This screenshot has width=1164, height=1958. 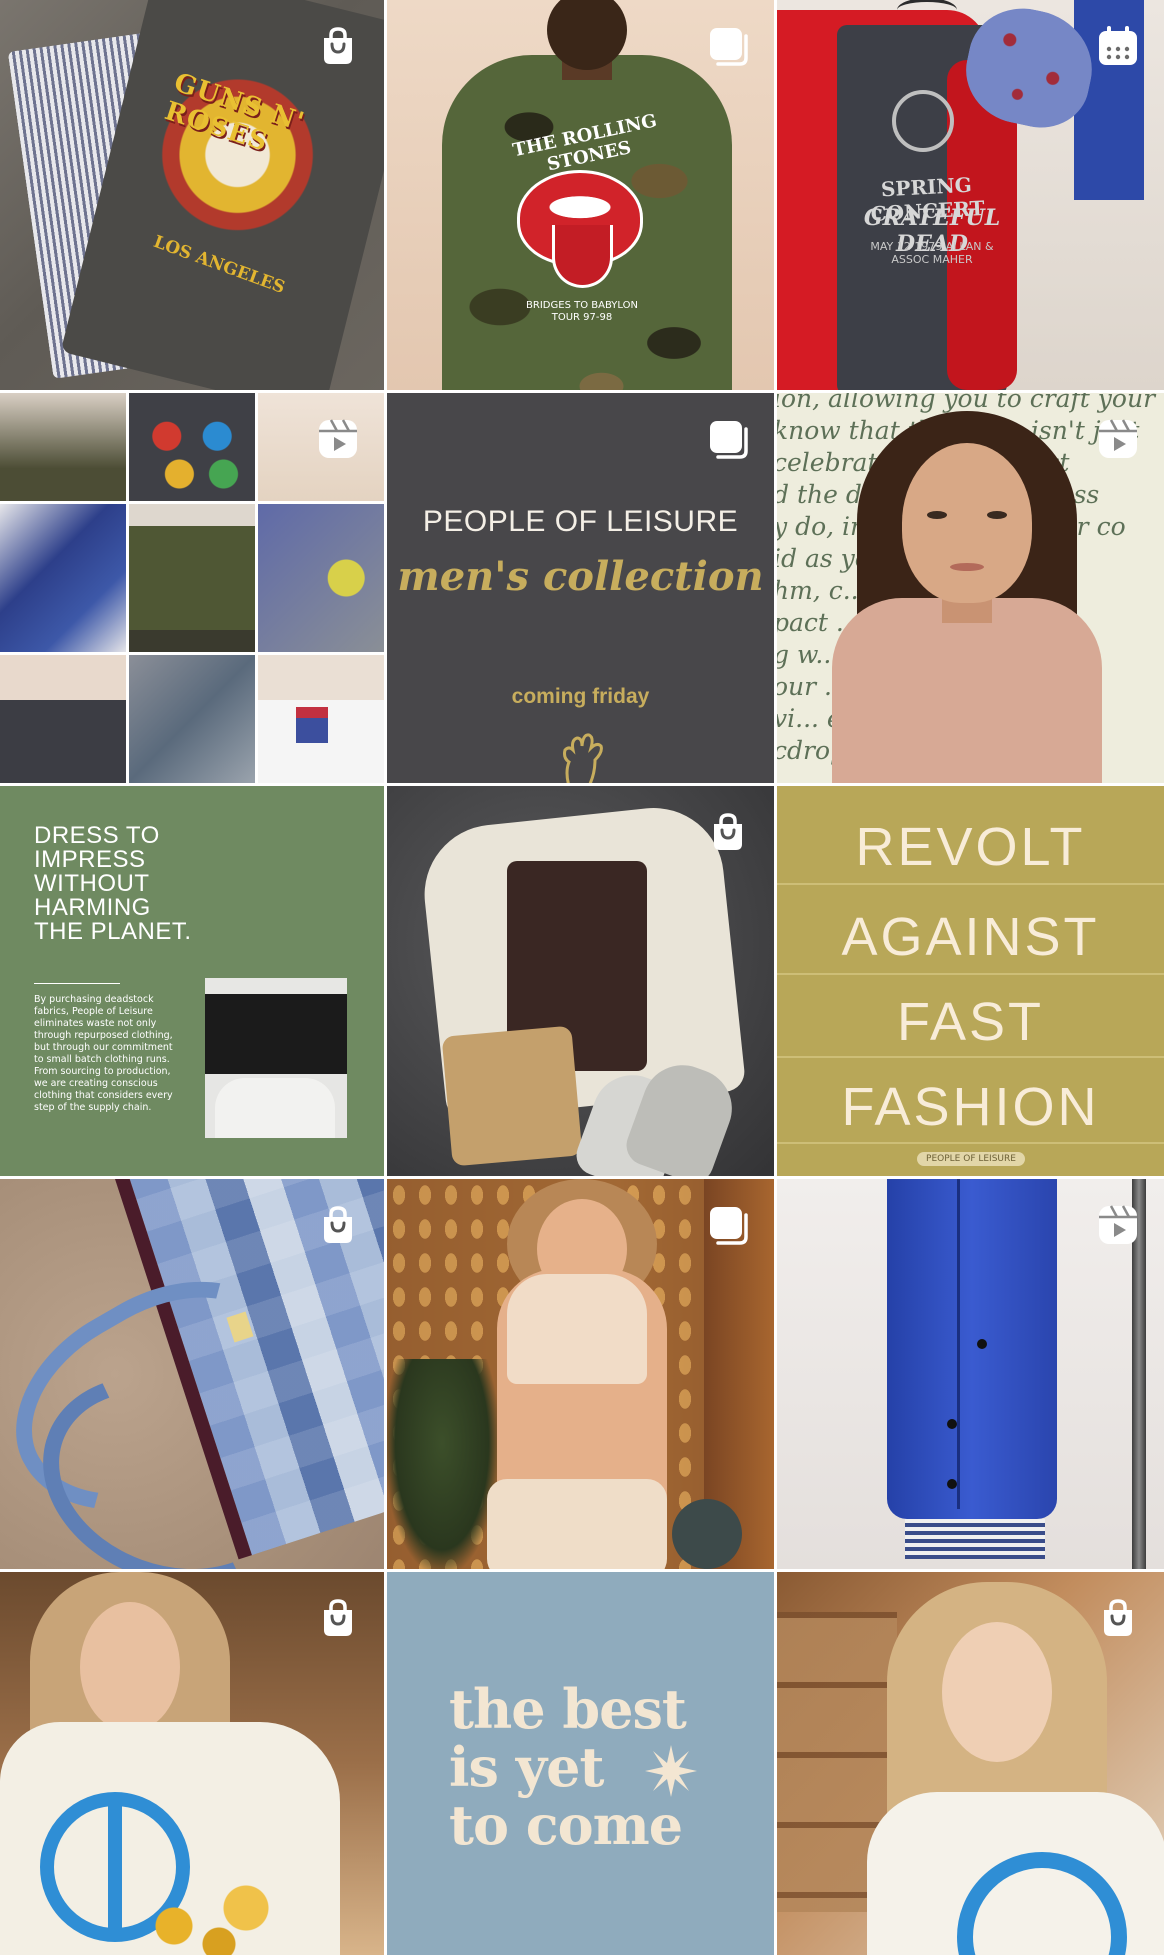 What do you see at coordinates (970, 937) in the screenshot?
I see `post-9-word: AGAINST` at bounding box center [970, 937].